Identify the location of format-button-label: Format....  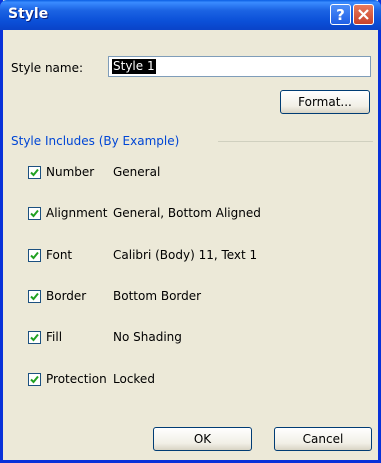
(325, 102).